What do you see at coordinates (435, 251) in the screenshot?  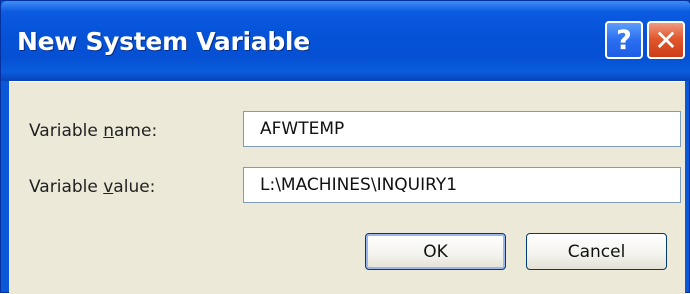 I see `ok-button: OK` at bounding box center [435, 251].